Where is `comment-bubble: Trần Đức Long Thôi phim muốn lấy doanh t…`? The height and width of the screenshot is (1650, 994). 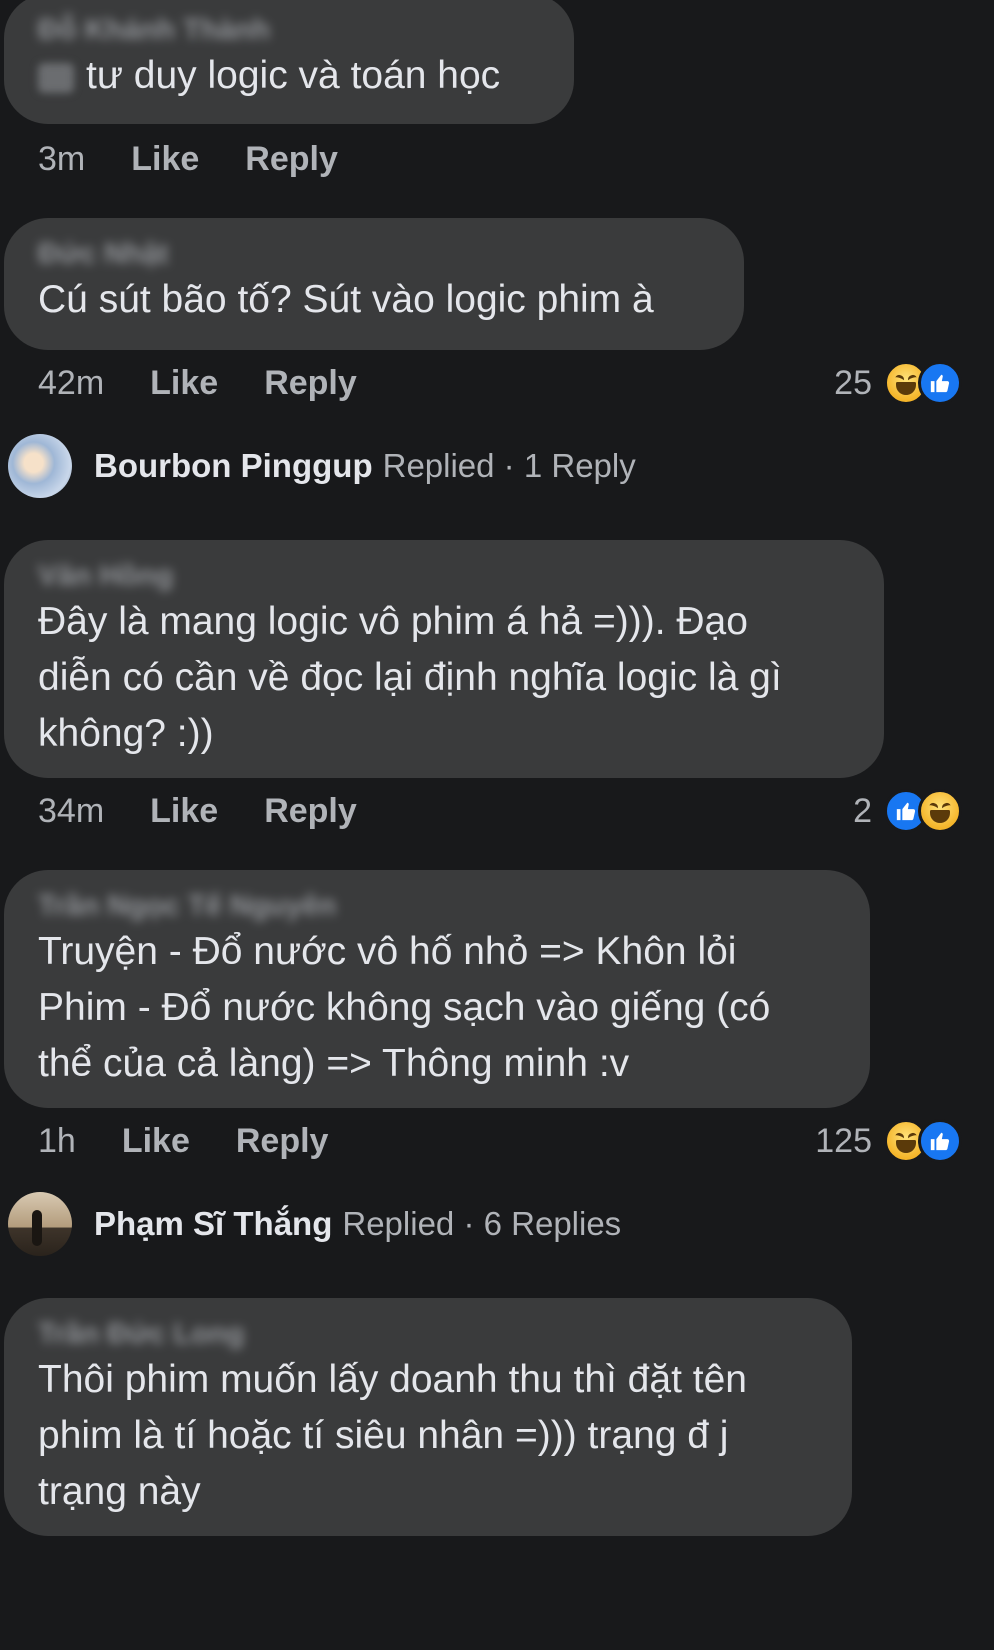
comment-bubble: Trần Đức Long Thôi phim muốn lấy doanh t… is located at coordinates (428, 1417).